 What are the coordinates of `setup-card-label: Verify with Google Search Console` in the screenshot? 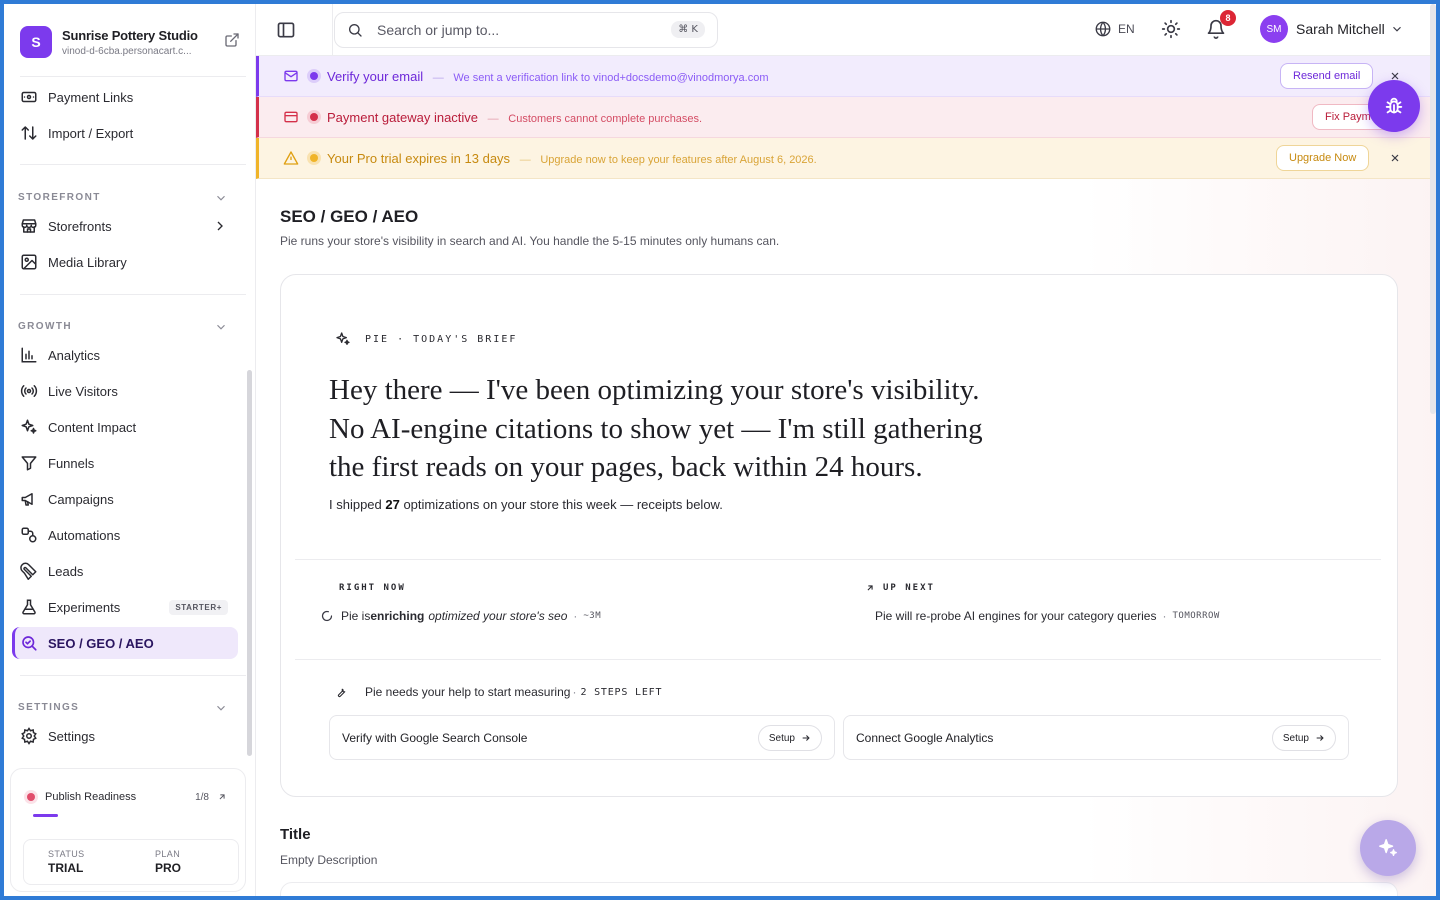 It's located at (435, 737).